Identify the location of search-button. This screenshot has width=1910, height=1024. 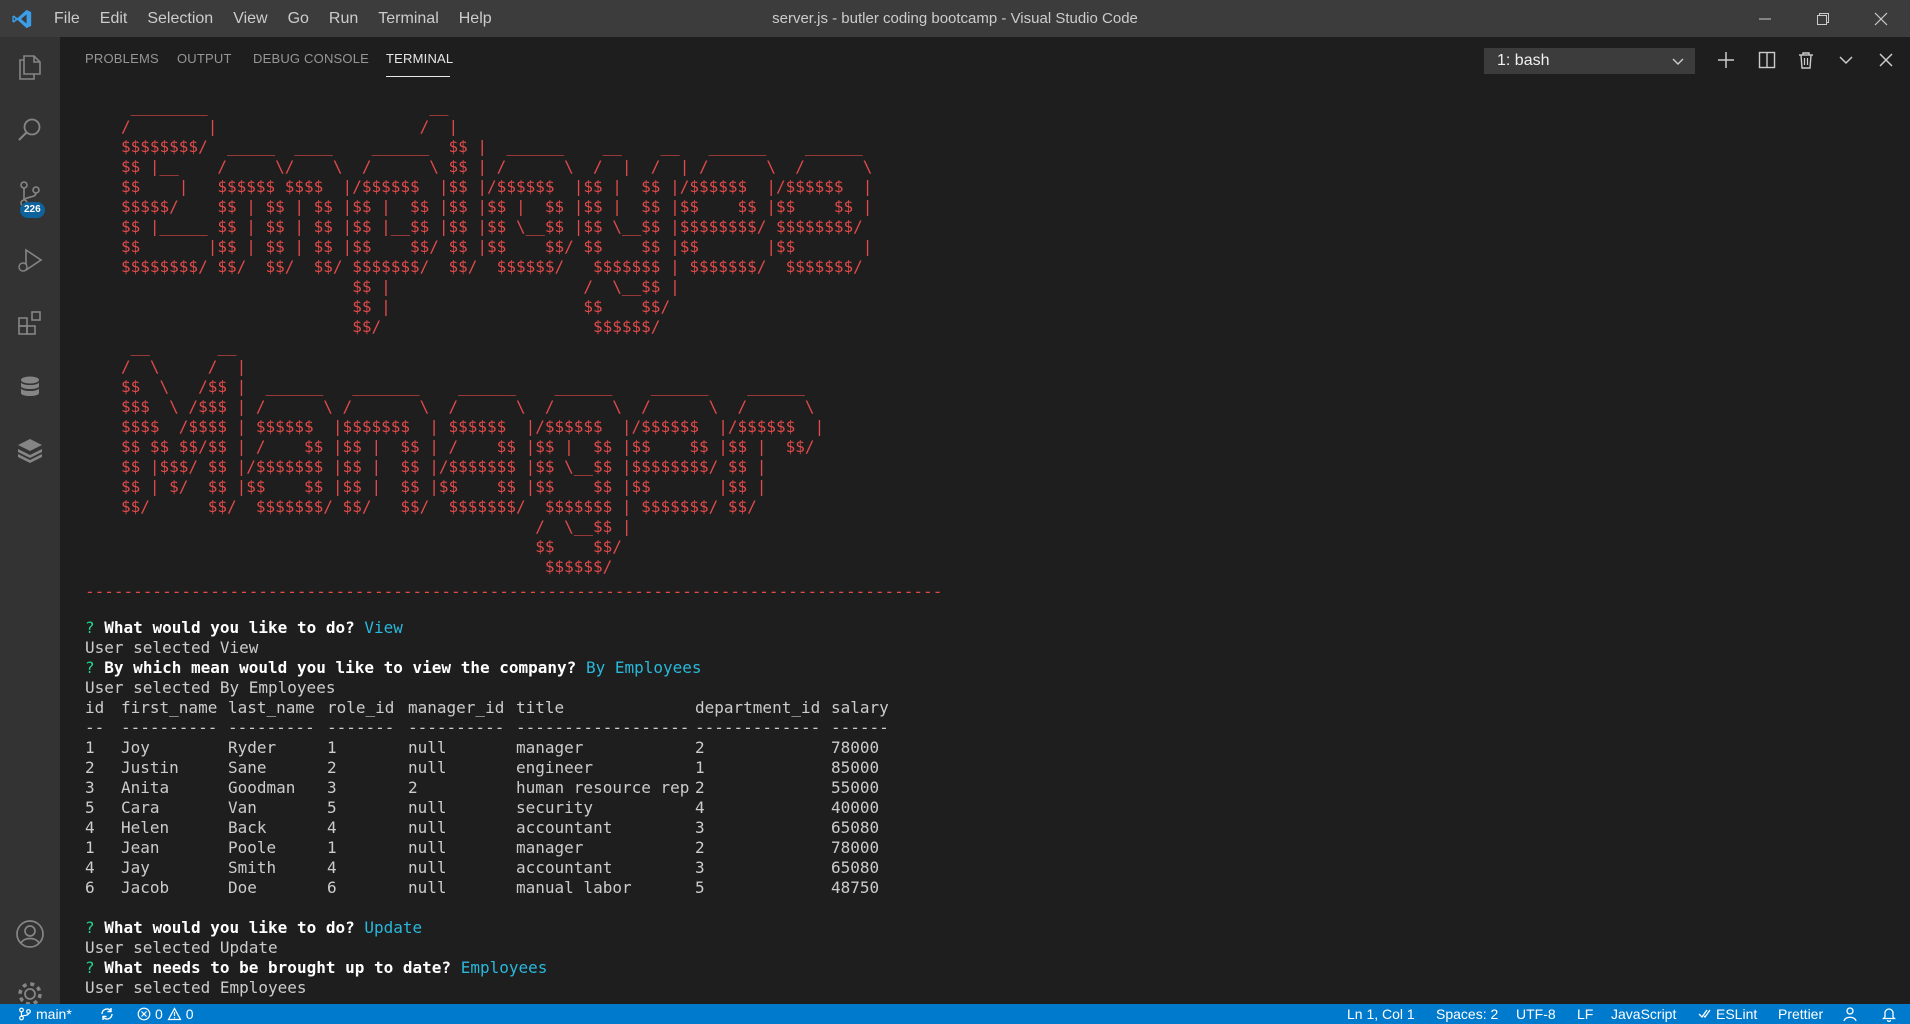
(30, 130).